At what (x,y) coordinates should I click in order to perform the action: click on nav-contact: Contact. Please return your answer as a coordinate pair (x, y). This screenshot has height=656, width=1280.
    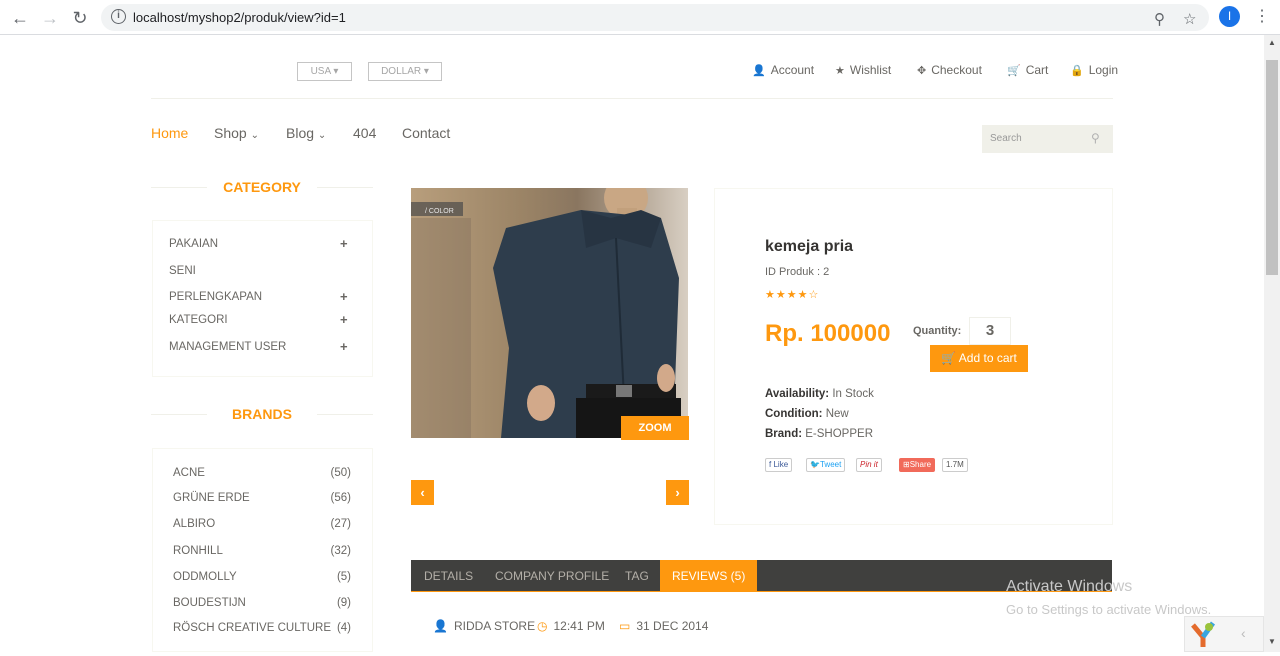
    Looking at the image, I should click on (426, 133).